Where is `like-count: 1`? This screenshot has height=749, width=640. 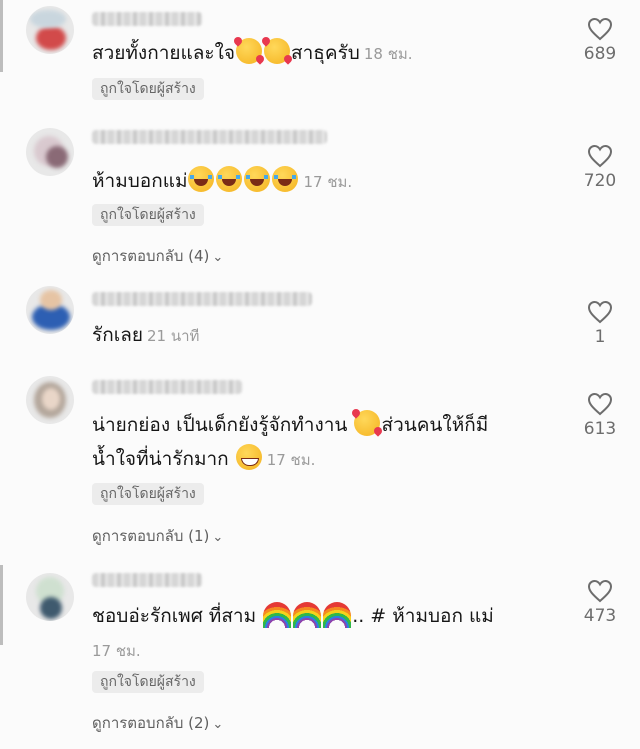 like-count: 1 is located at coordinates (600, 337).